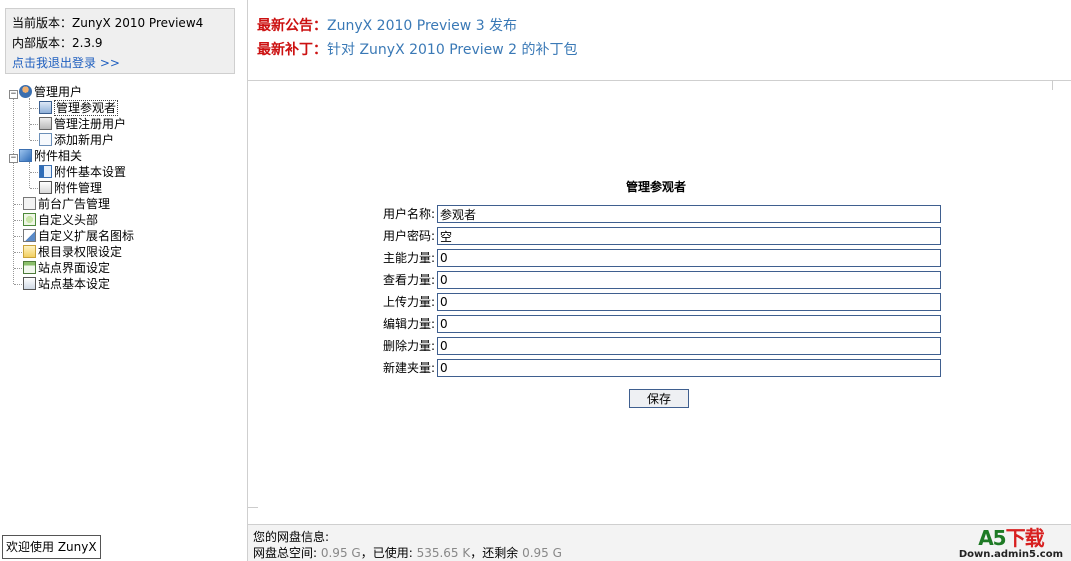 The width and height of the screenshot is (1071, 561). Describe the element at coordinates (51, 547) in the screenshot. I see `welcome-text: 欢迎使用 ZunyX` at that location.